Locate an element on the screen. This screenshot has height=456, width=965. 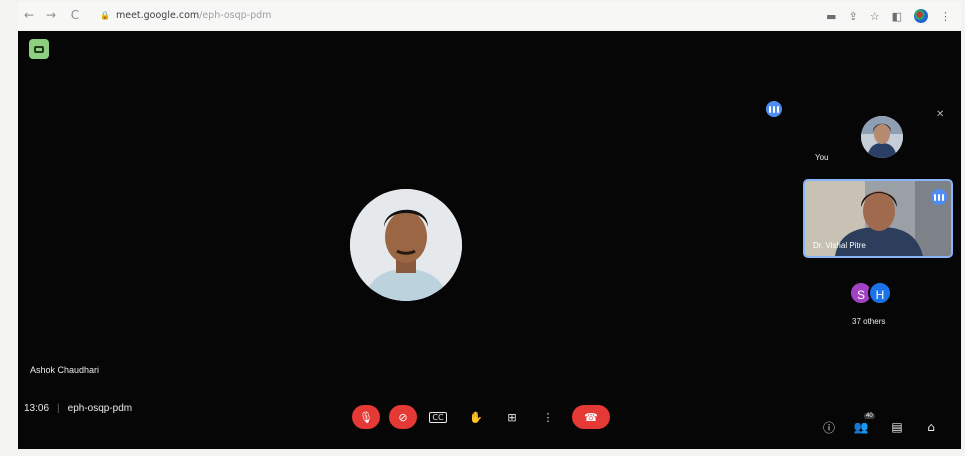
star-icon: ☆ is located at coordinates (875, 16).